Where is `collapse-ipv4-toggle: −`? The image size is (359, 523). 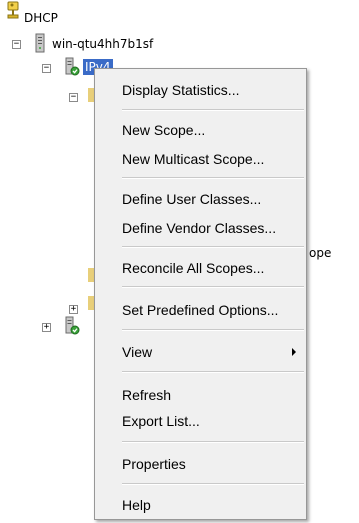
collapse-ipv4-toggle: − is located at coordinates (46, 68).